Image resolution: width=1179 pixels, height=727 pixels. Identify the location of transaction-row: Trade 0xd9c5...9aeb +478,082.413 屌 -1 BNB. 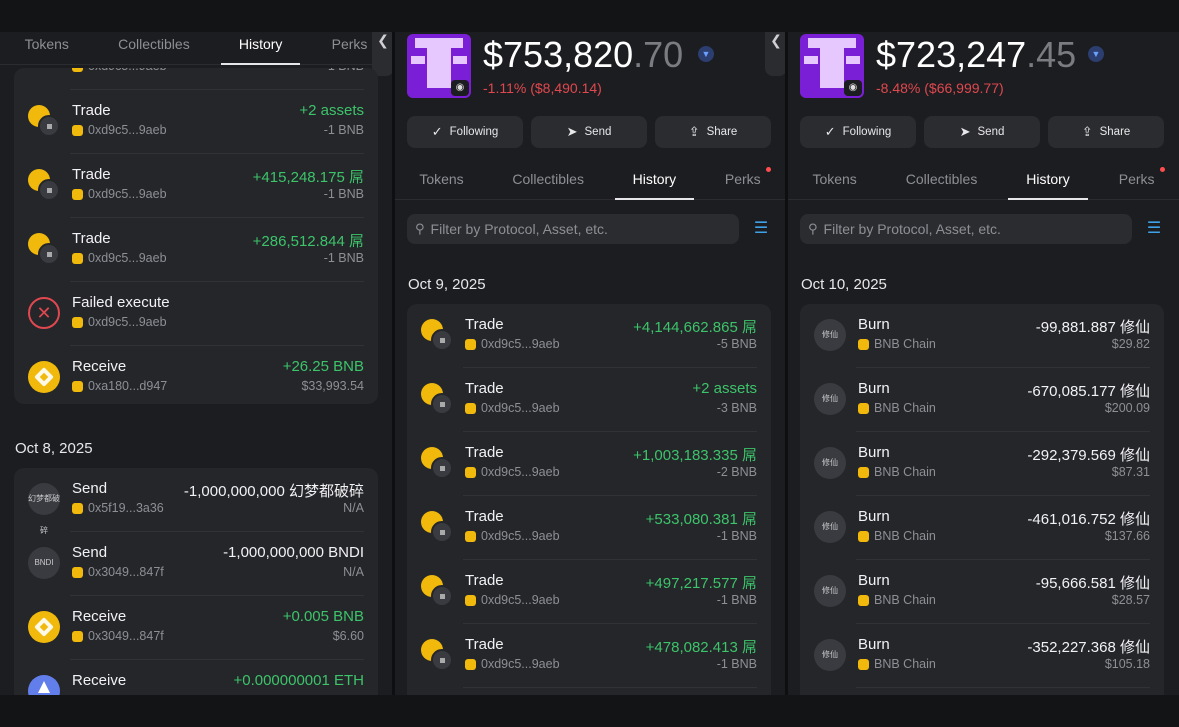
(589, 656).